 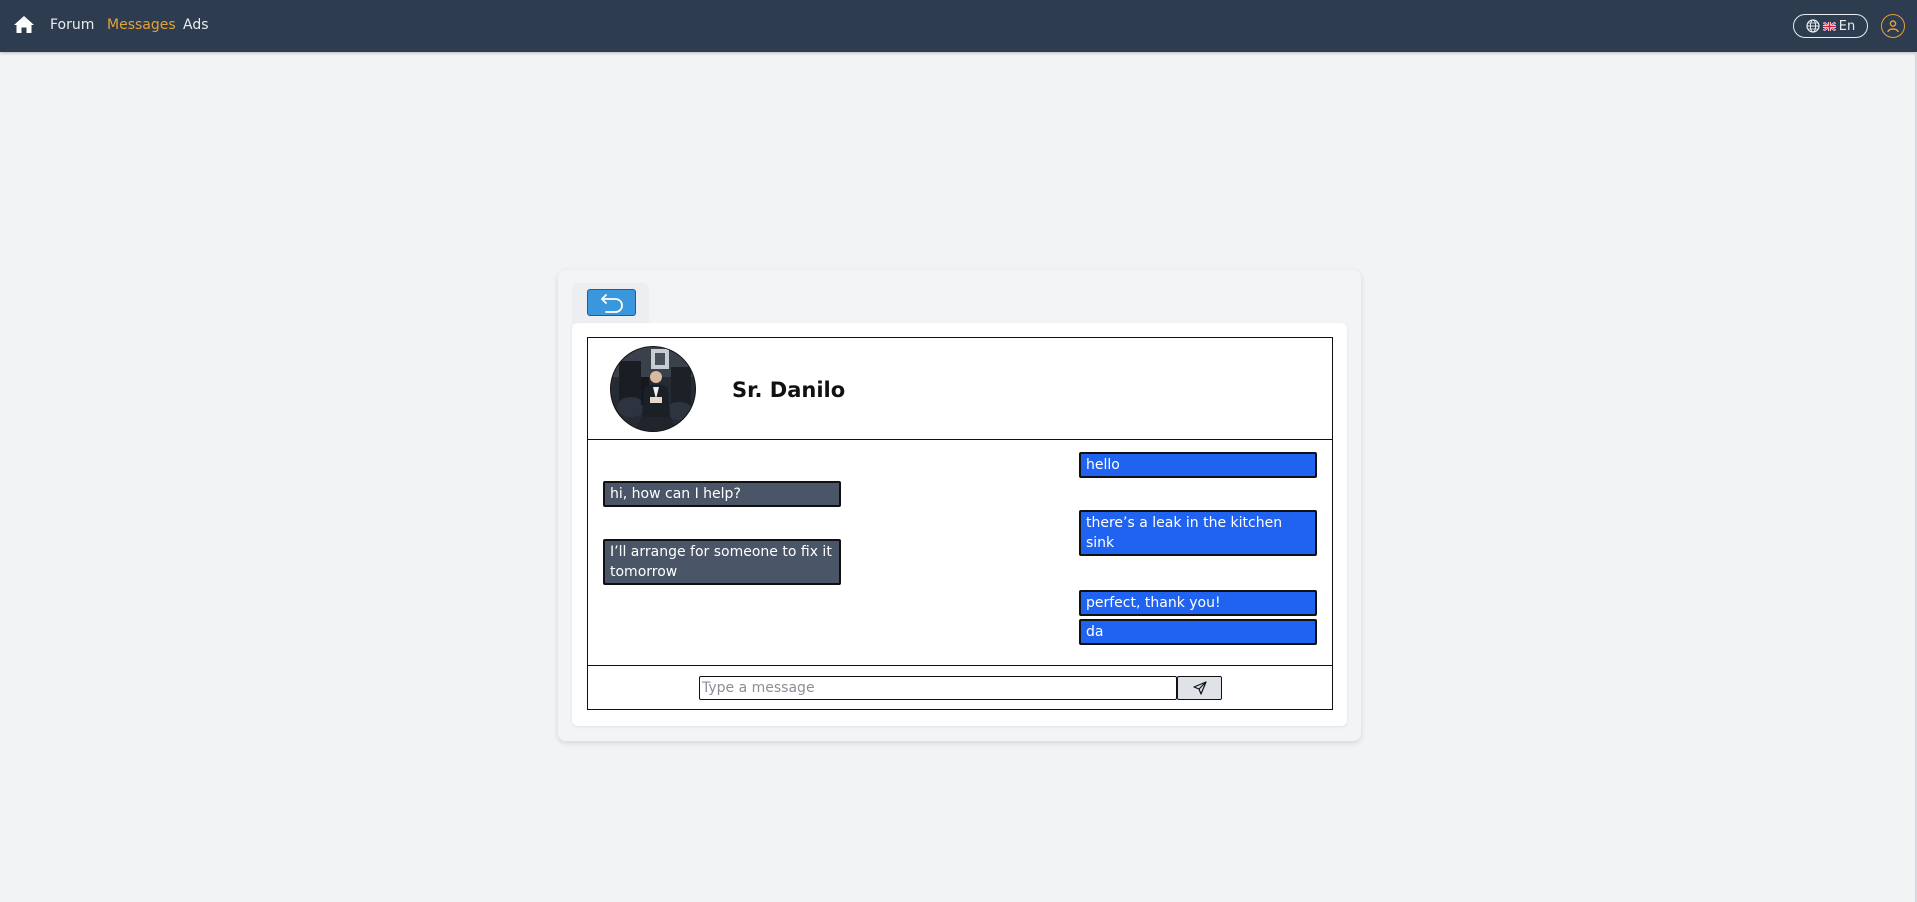 What do you see at coordinates (1198, 632) in the screenshot?
I see `message-sent: da` at bounding box center [1198, 632].